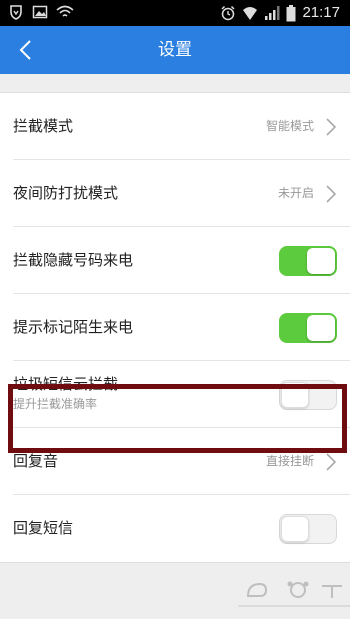  What do you see at coordinates (16, 12) in the screenshot?
I see `shield-icon` at bounding box center [16, 12].